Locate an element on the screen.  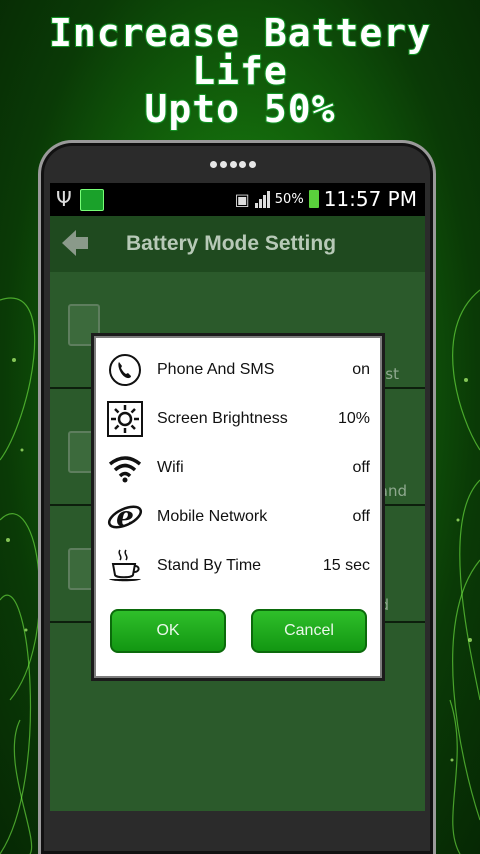
setting-row-mobile-network: e Mobile Network off is located at coordinates (238, 517).